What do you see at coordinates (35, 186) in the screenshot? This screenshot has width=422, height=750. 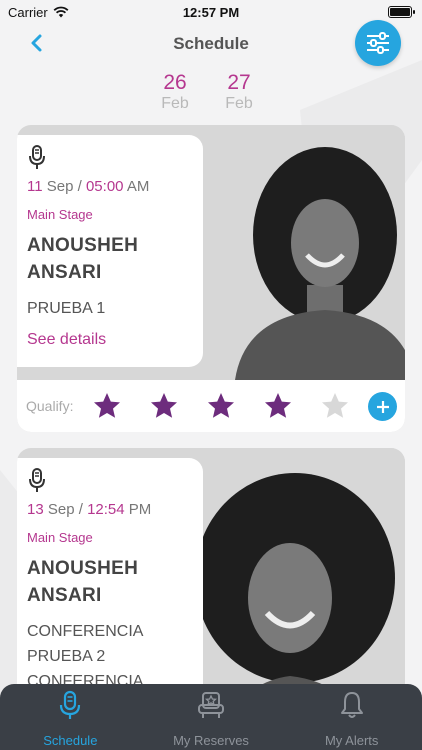 I see `event-day: 11` at bounding box center [35, 186].